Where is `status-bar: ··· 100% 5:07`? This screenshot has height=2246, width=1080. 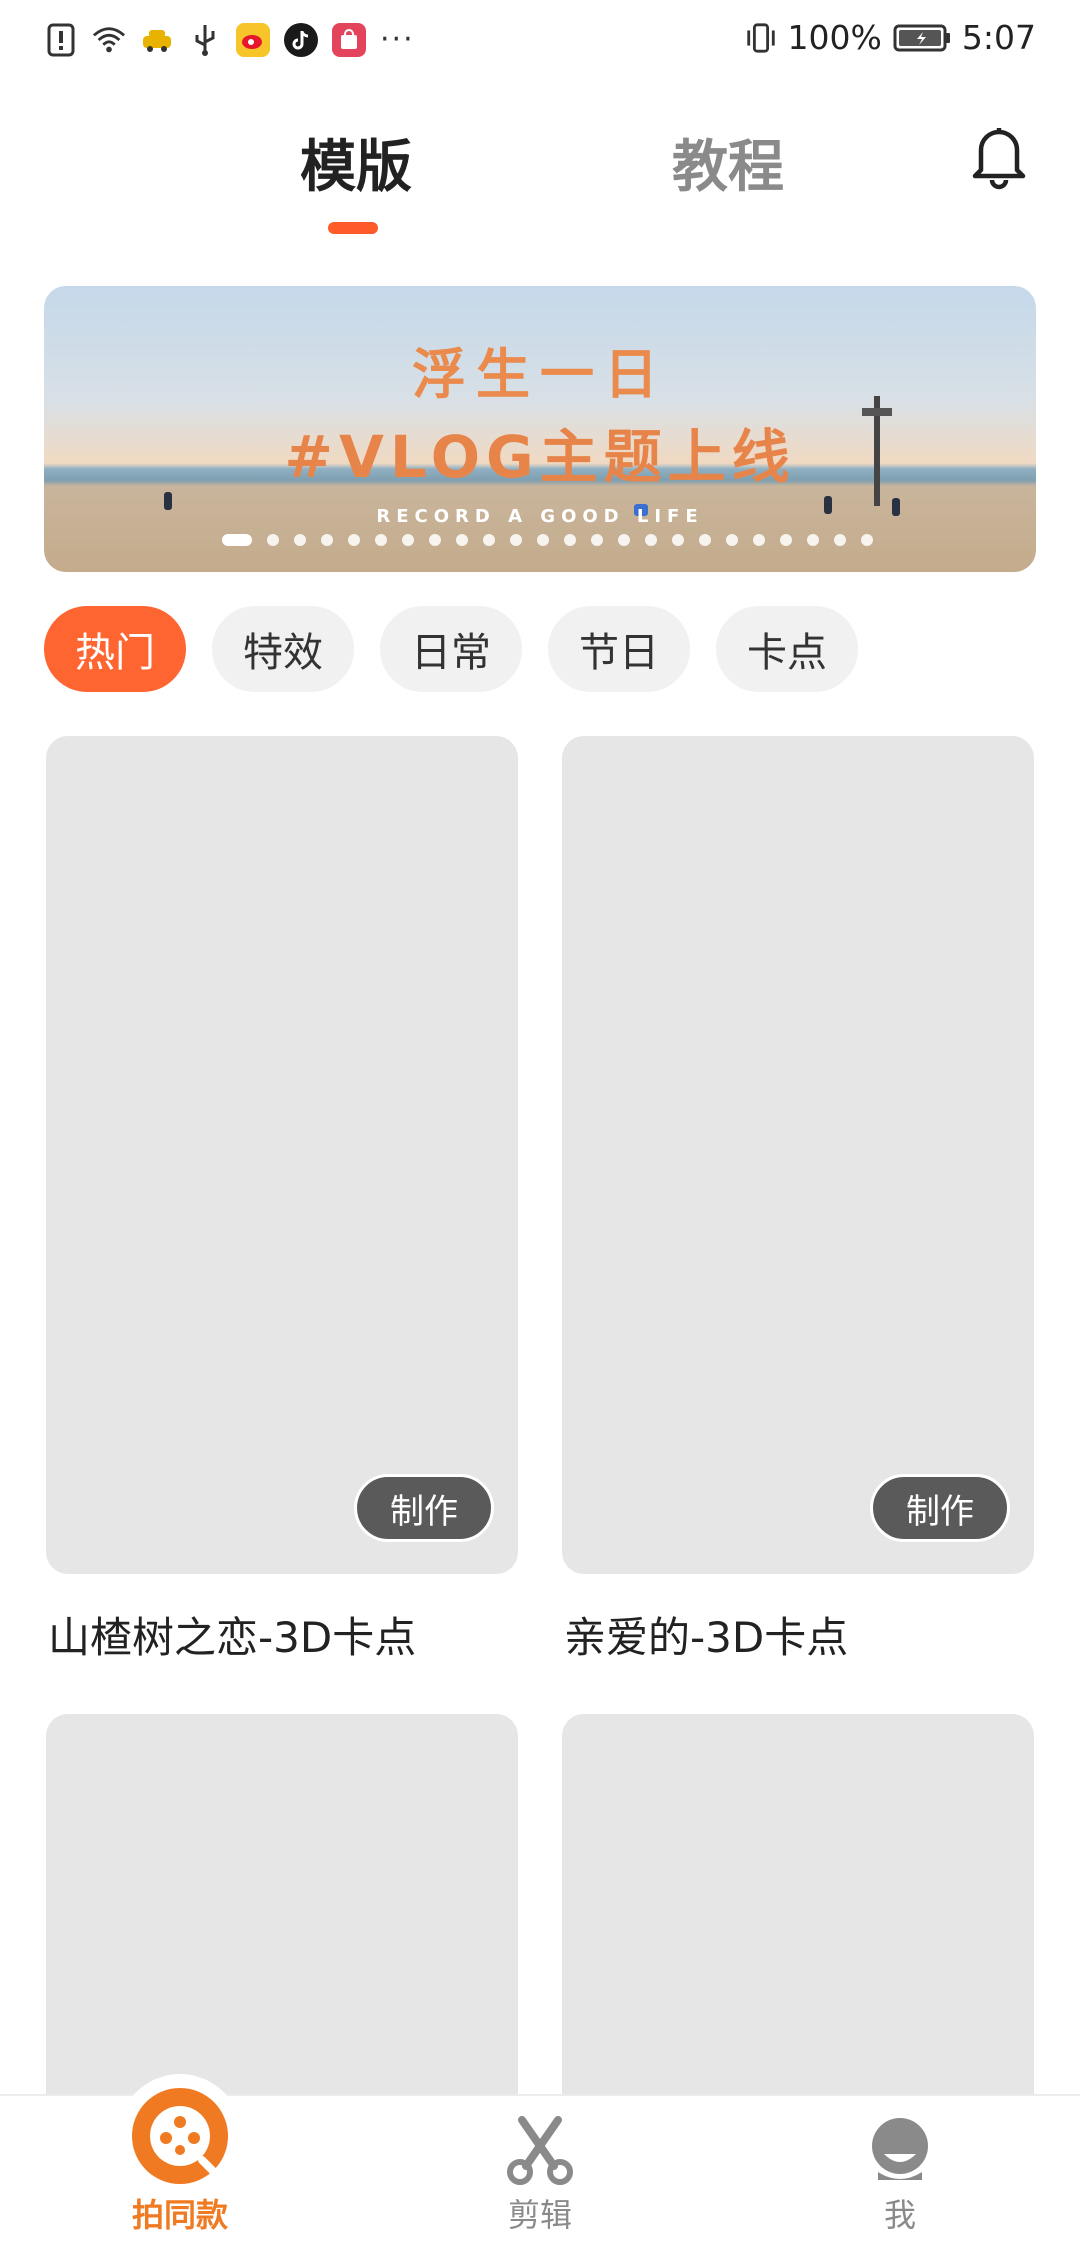
status-bar: ··· 100% 5:07 is located at coordinates (540, 43).